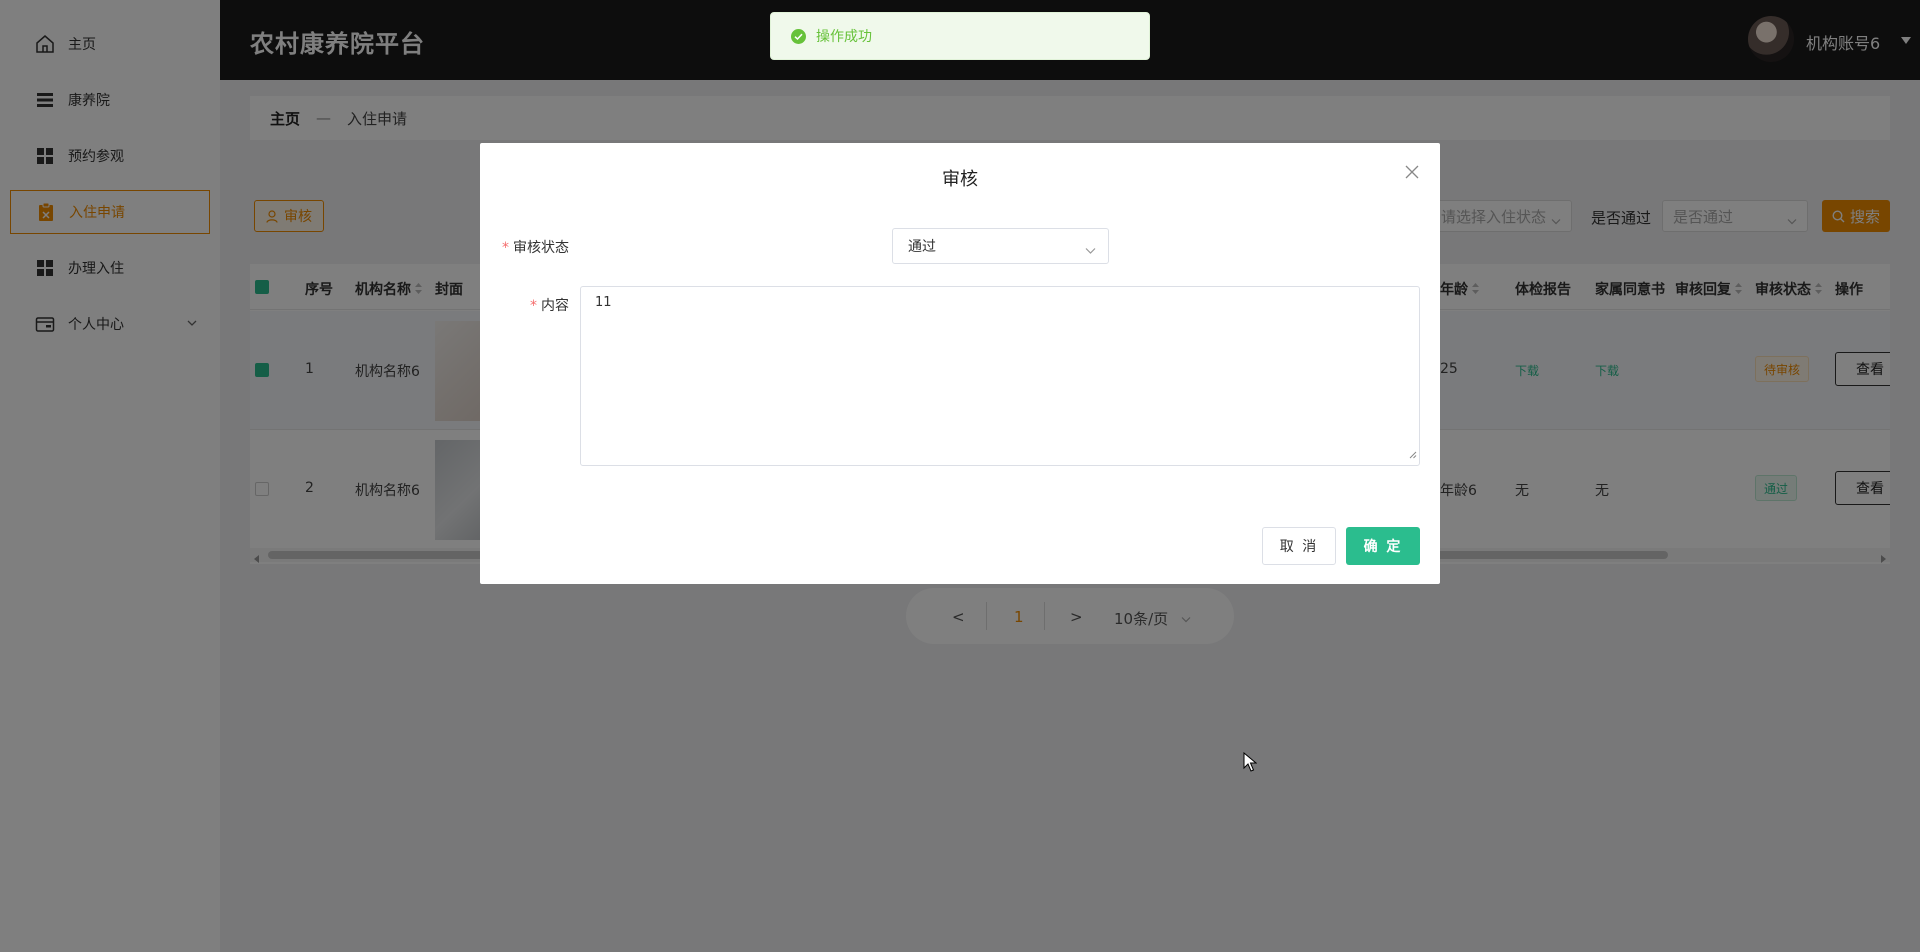 The image size is (1920, 952). What do you see at coordinates (1090, 251) in the screenshot?
I see `chevron-down-icon` at bounding box center [1090, 251].